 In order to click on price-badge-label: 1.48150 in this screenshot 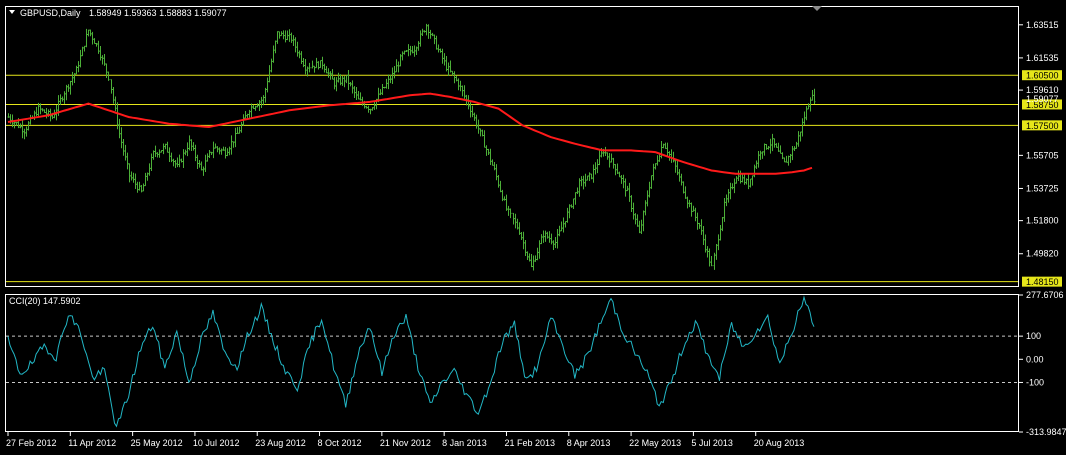, I will do `click(1042, 282)`.